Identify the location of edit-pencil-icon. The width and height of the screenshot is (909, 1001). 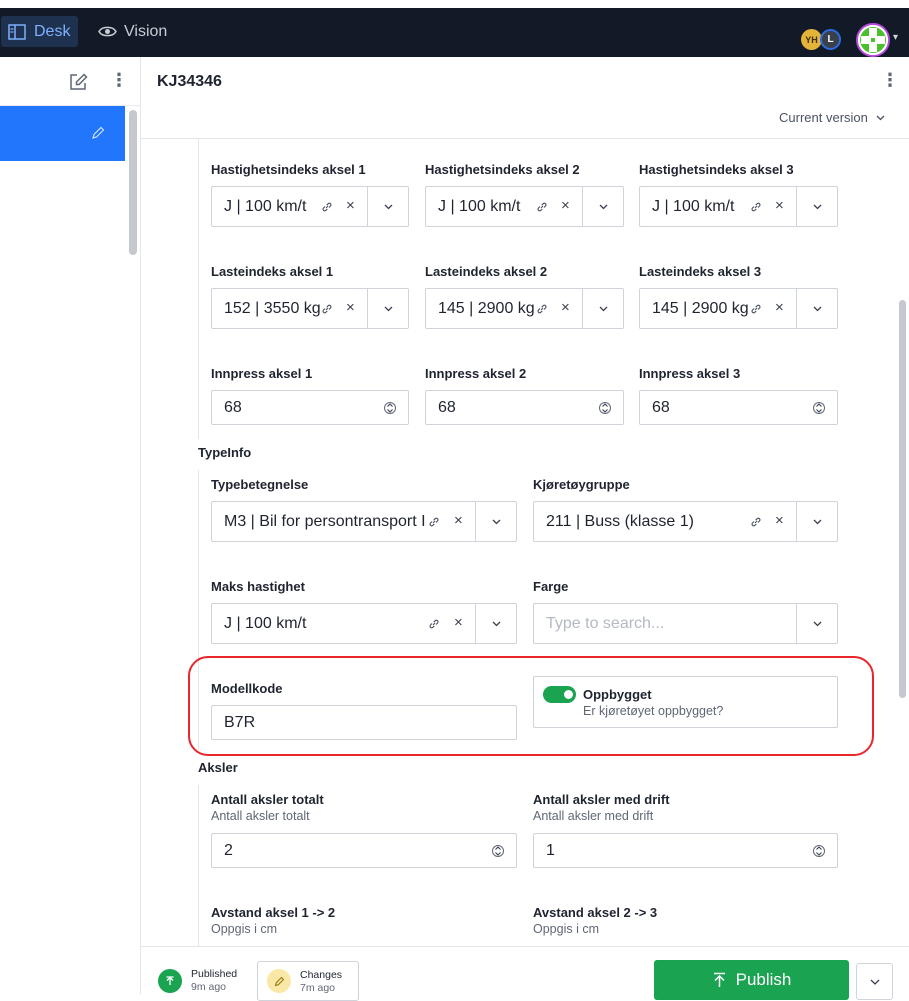
(98, 132).